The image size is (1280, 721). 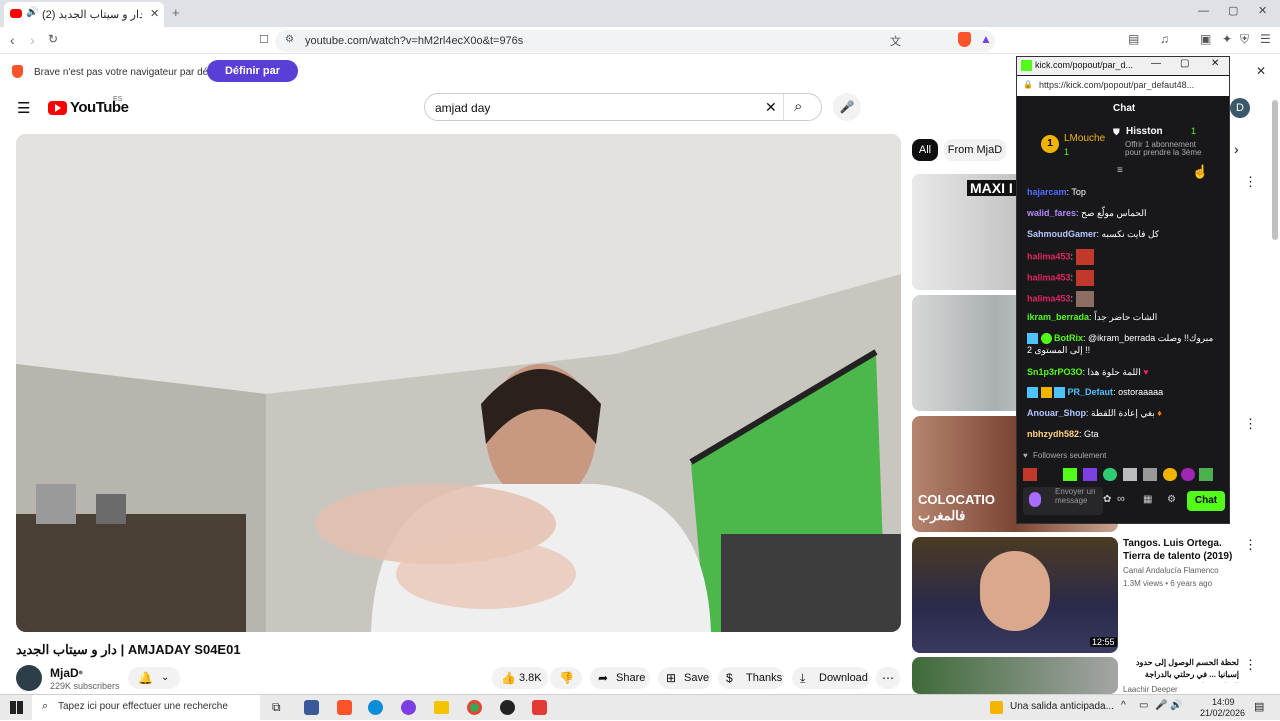 What do you see at coordinates (1184, 63) in the screenshot?
I see `kick-maximize-icon: ▢` at bounding box center [1184, 63].